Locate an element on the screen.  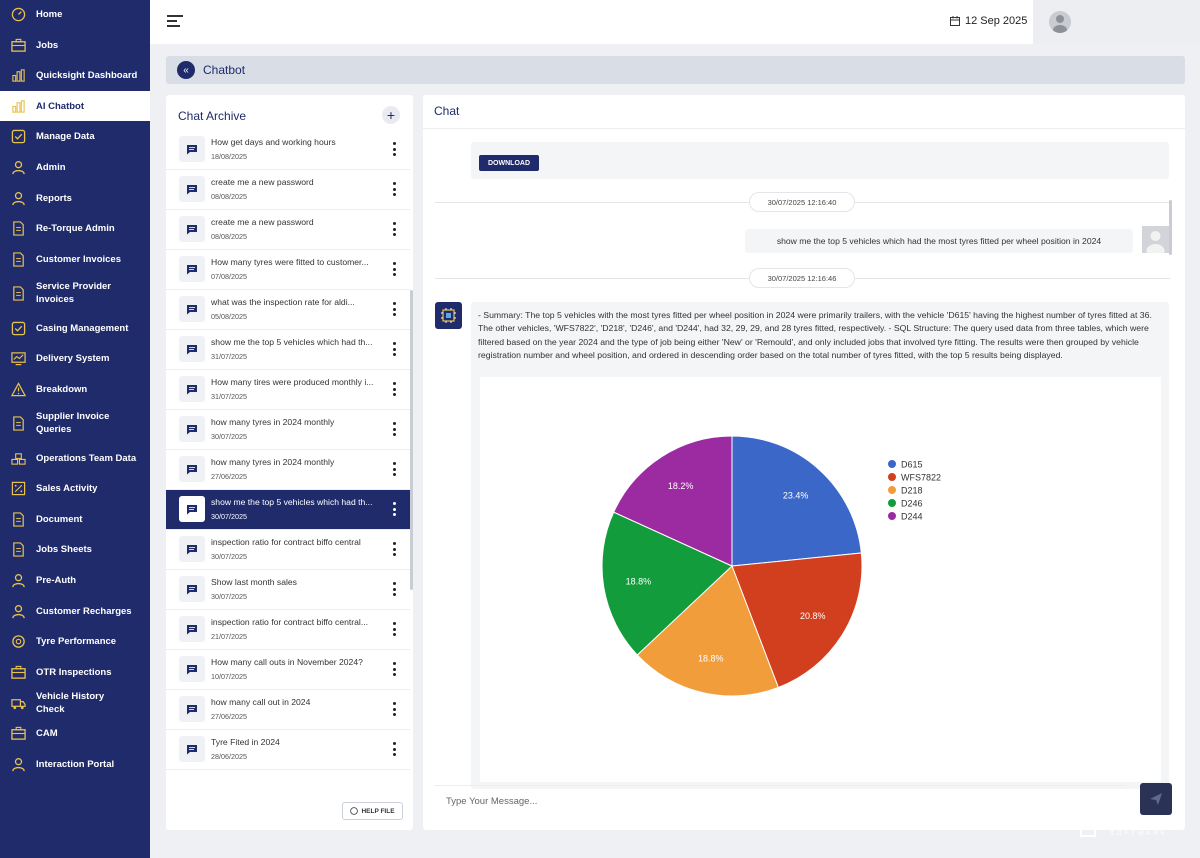
monitor-chart-icon is located at coordinates (18, 358).